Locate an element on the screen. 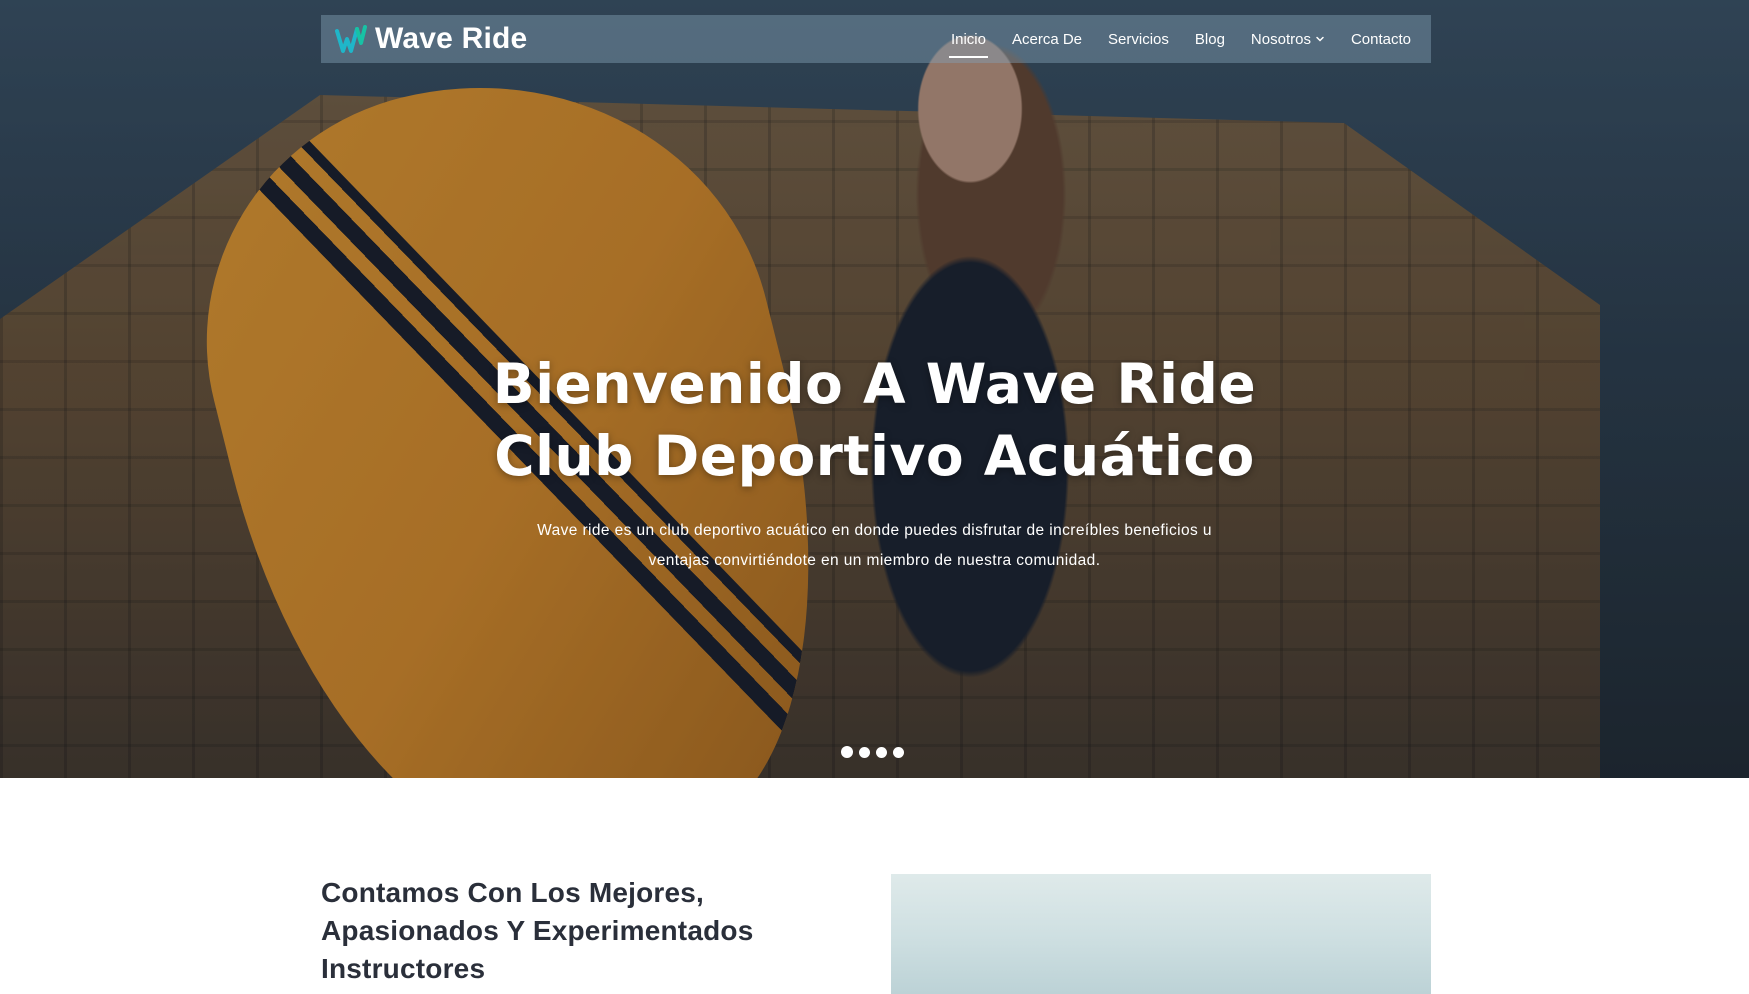  brand-name: Wave Ride is located at coordinates (451, 38).